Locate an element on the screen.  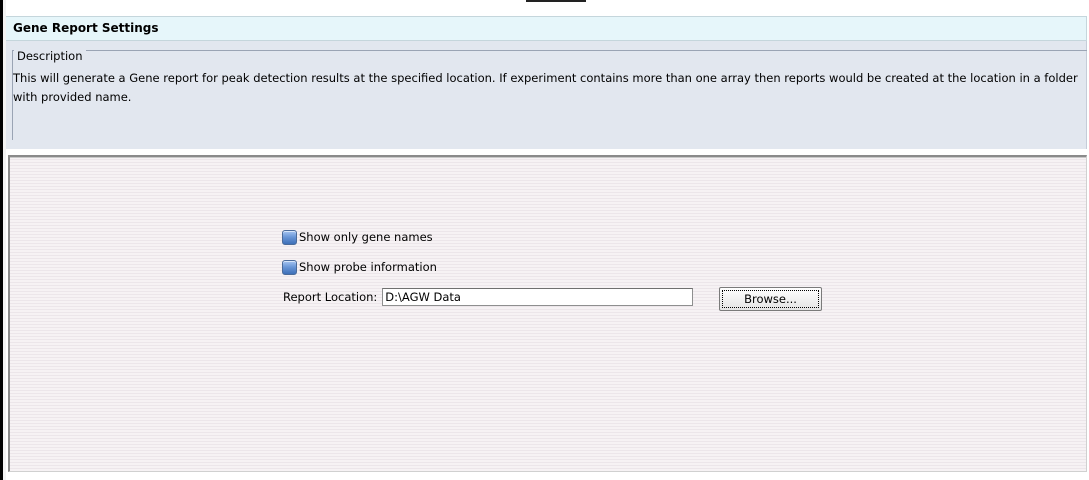
report-location-row: Report Location: is located at coordinates (488, 297).